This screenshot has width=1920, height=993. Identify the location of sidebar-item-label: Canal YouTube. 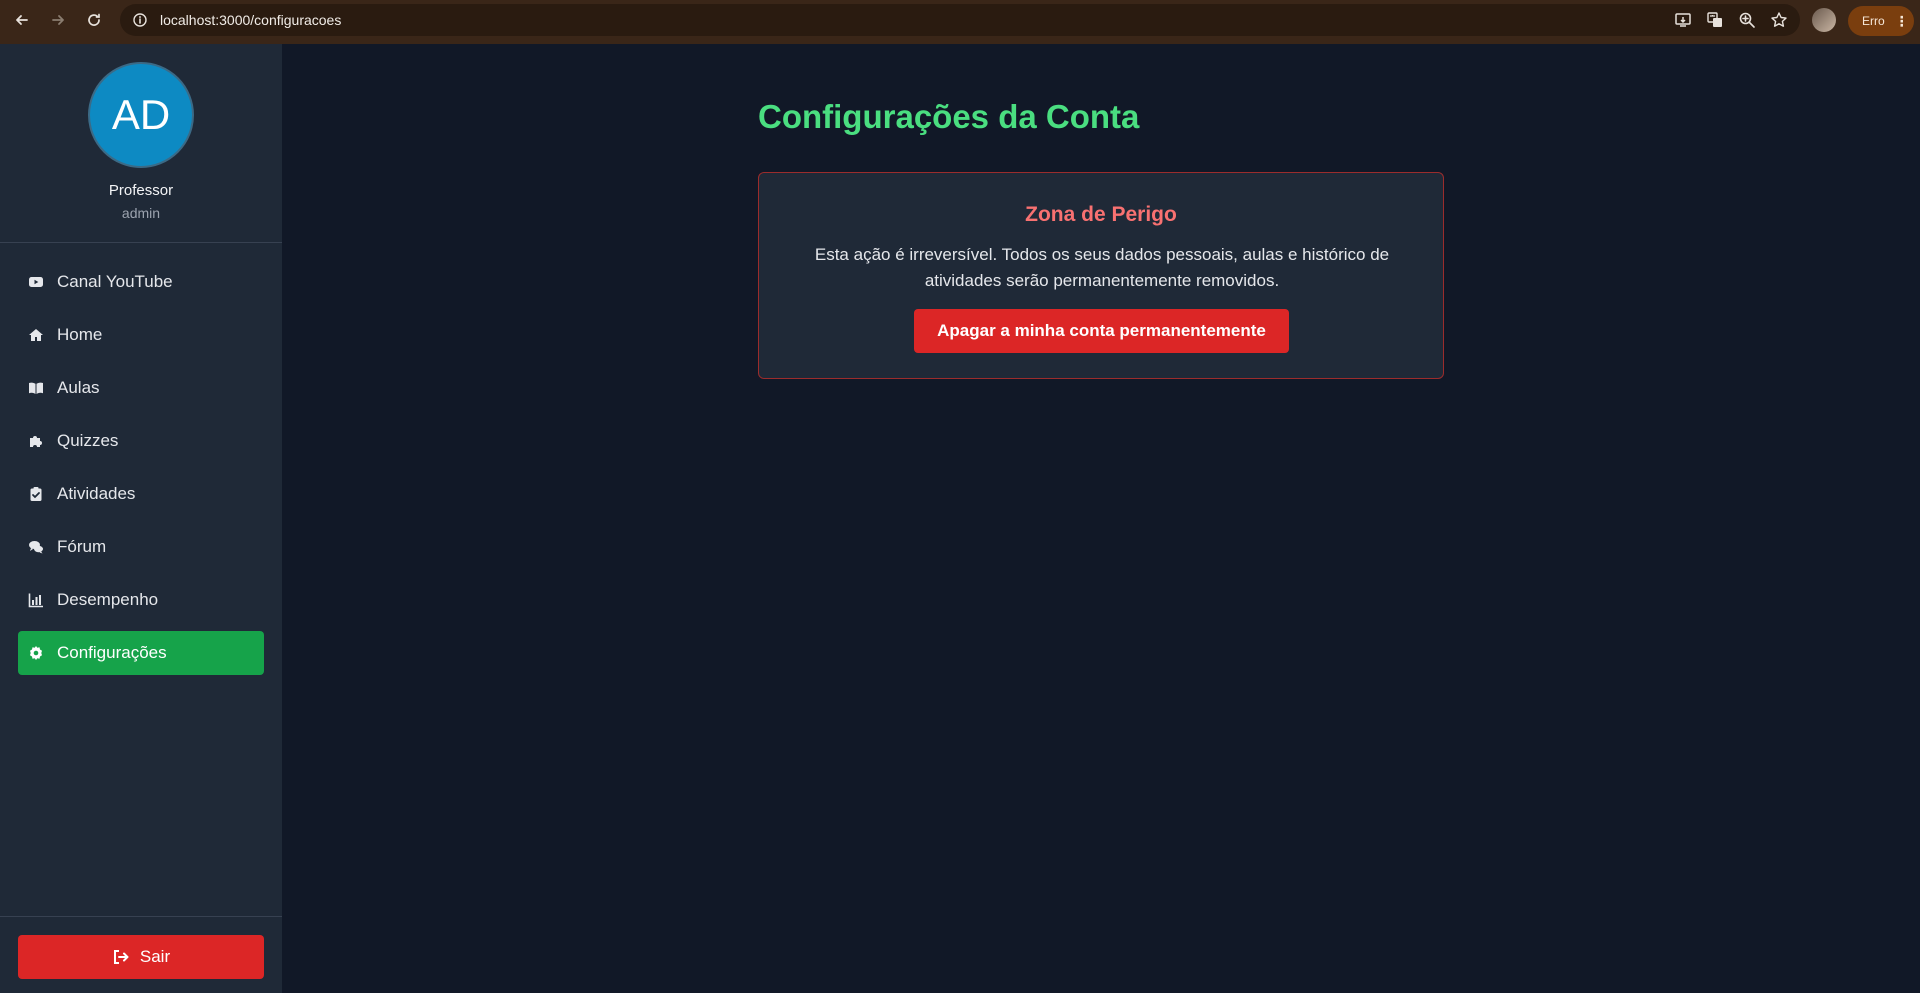
(115, 281).